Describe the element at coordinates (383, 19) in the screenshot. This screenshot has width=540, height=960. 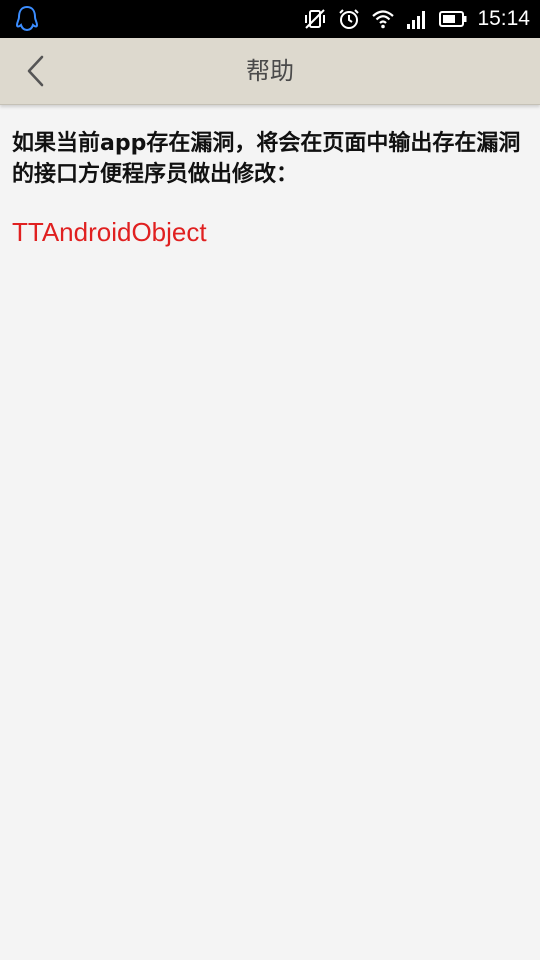
I see `wifi-icon` at that location.